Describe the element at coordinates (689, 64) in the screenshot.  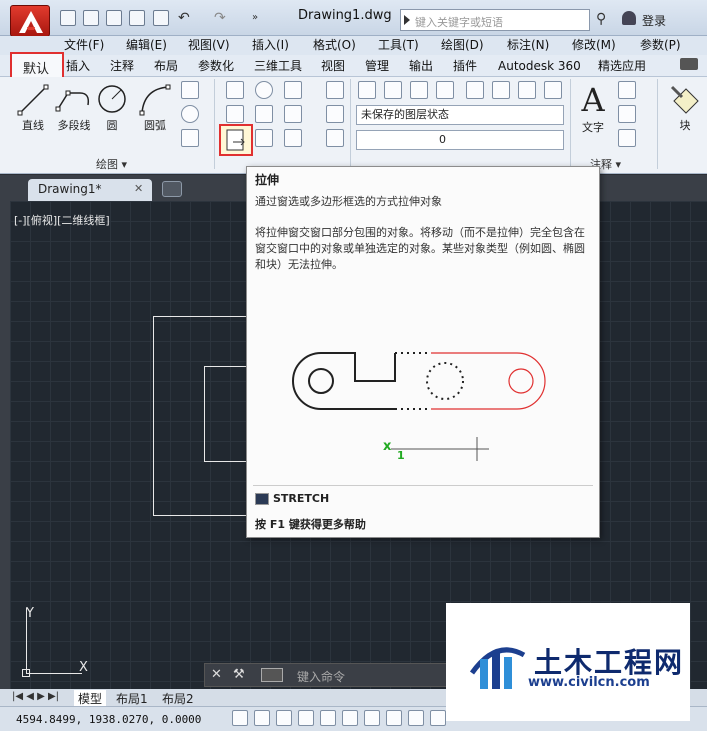
I see `ribbon-toggle-icon` at that location.